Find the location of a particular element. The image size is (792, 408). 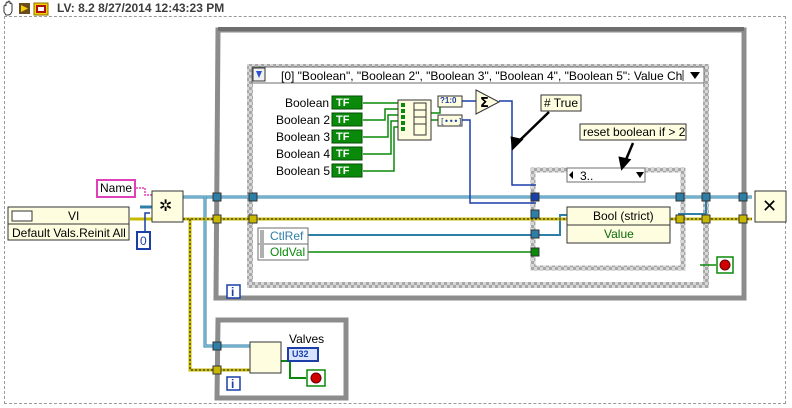

zero-constant: 0 is located at coordinates (143, 241).